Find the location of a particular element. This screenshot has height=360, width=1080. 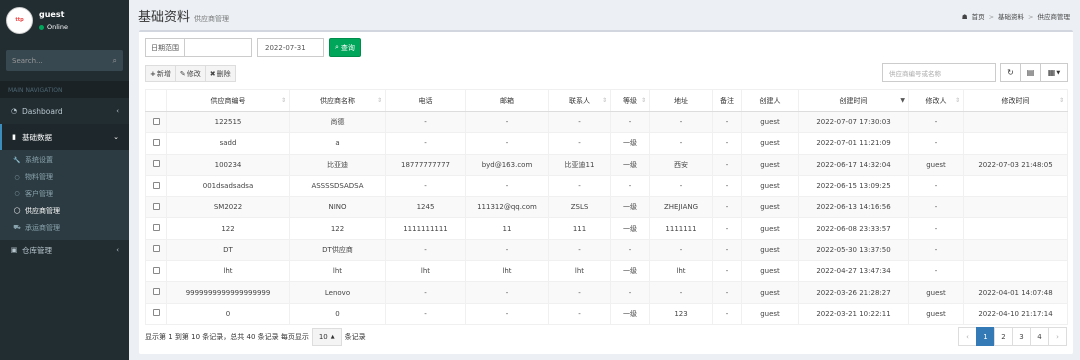

column-header: 修改时间 ⇕ is located at coordinates (1015, 100).